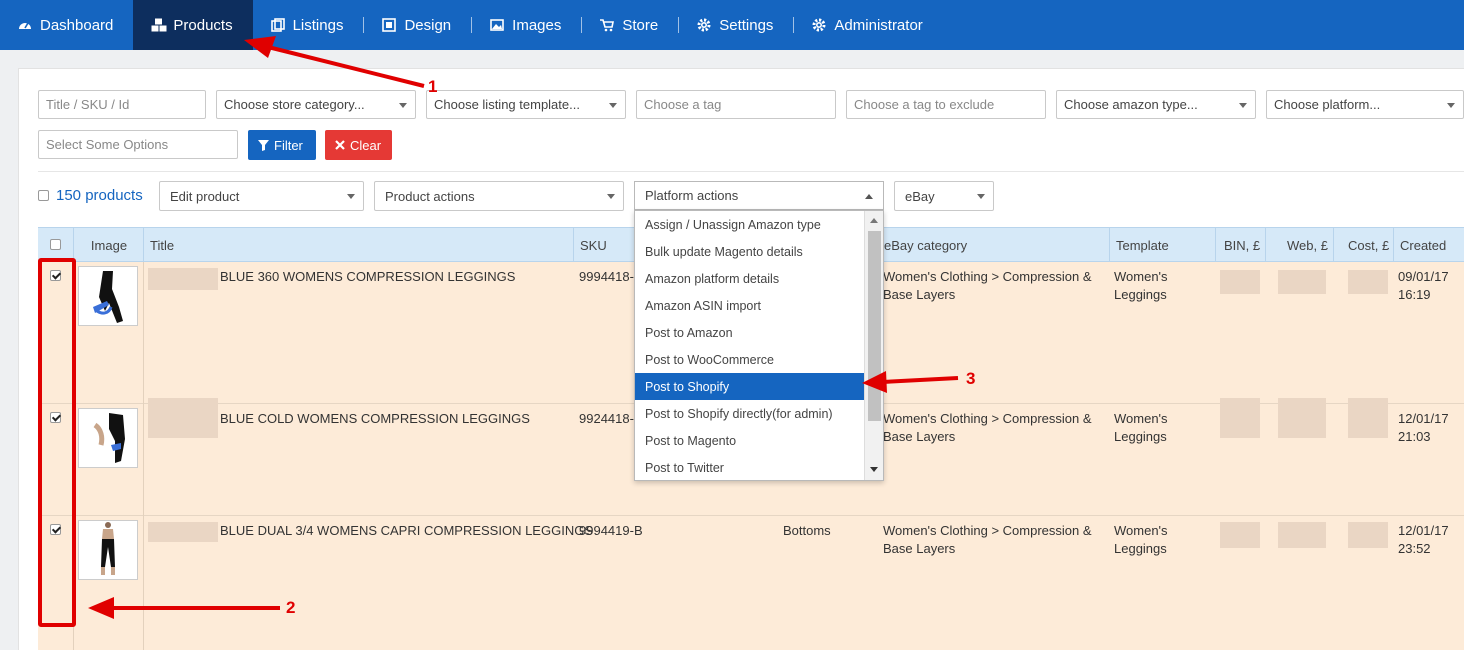 The height and width of the screenshot is (650, 1464). What do you see at coordinates (367, 277) in the screenshot?
I see `product-title: BLUE 360 WOMENS COMPRESSION LEGGINGS` at bounding box center [367, 277].